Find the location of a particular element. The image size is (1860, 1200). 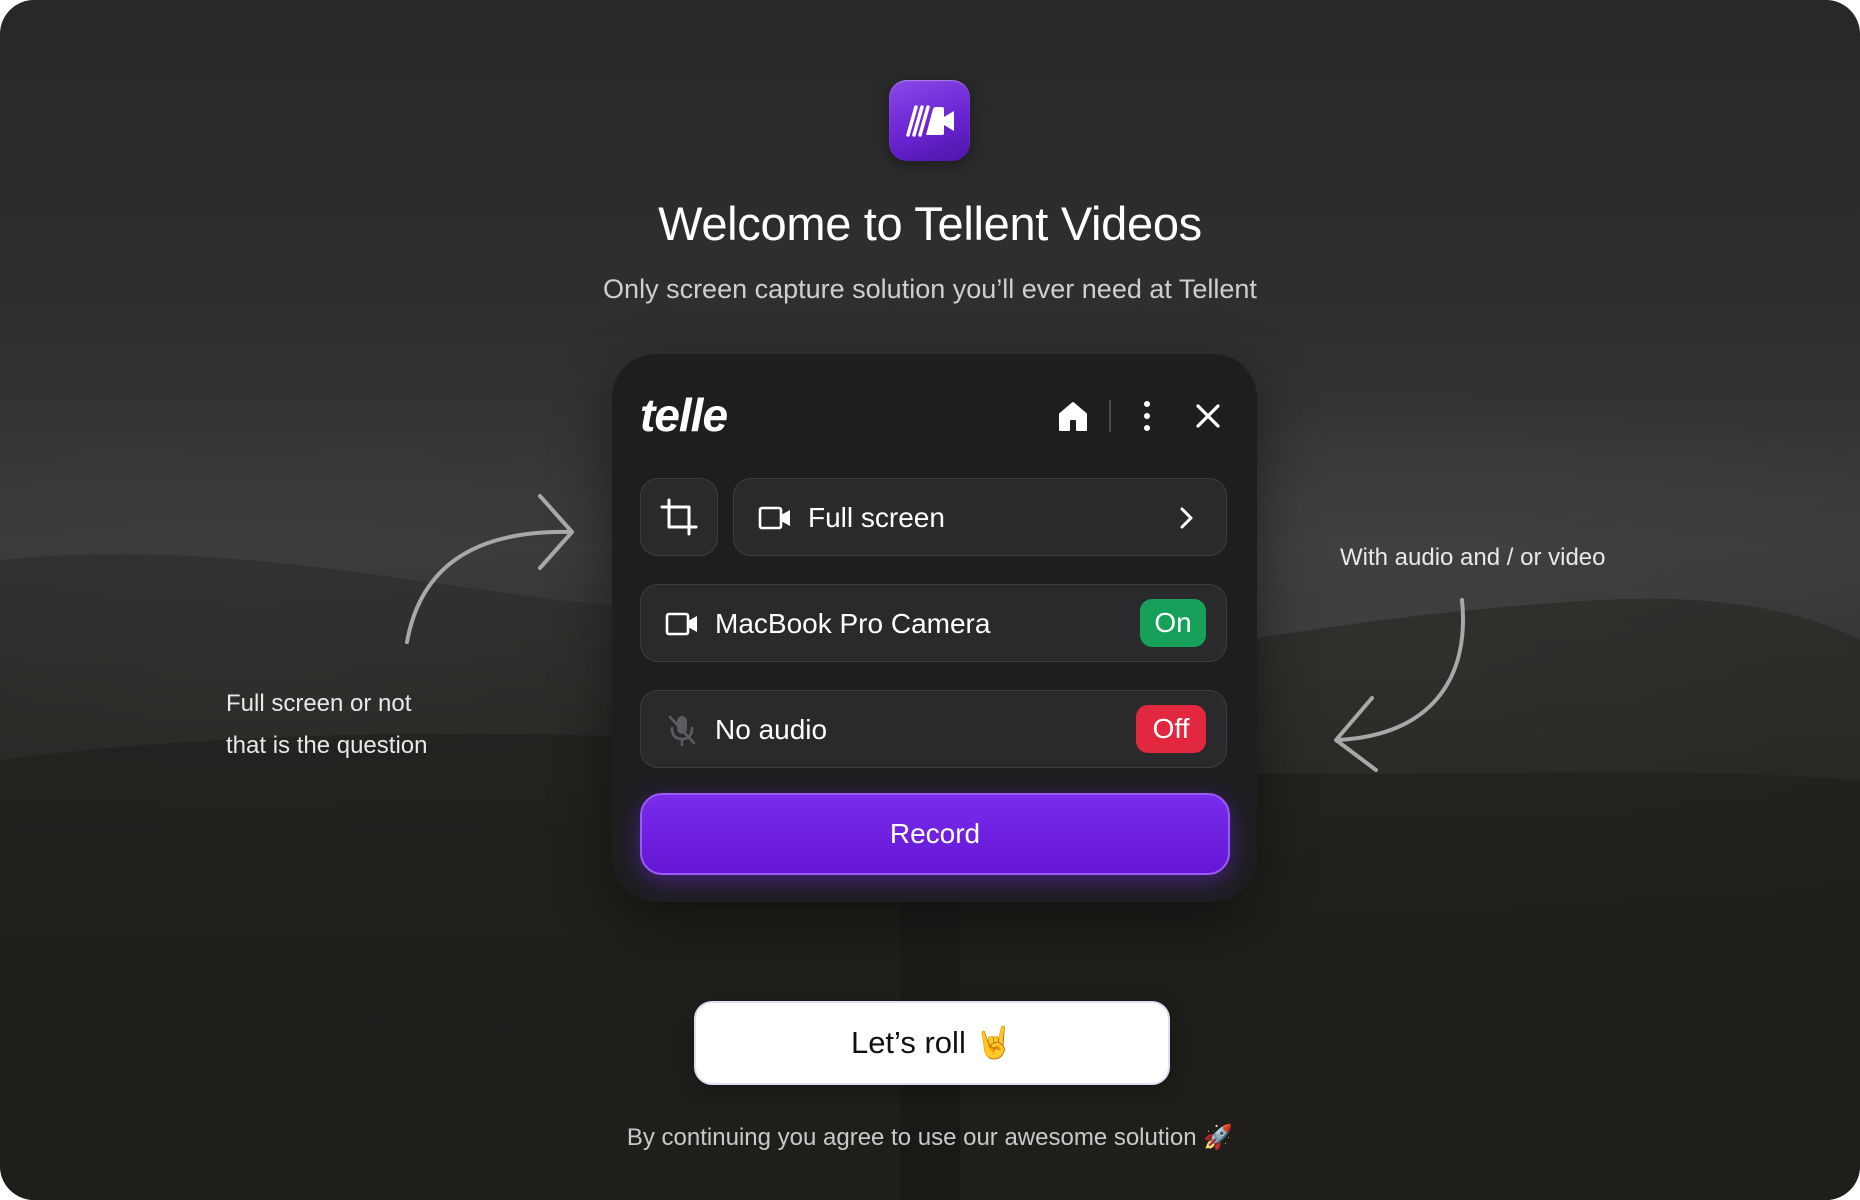

microphone-off-icon is located at coordinates (682, 731).